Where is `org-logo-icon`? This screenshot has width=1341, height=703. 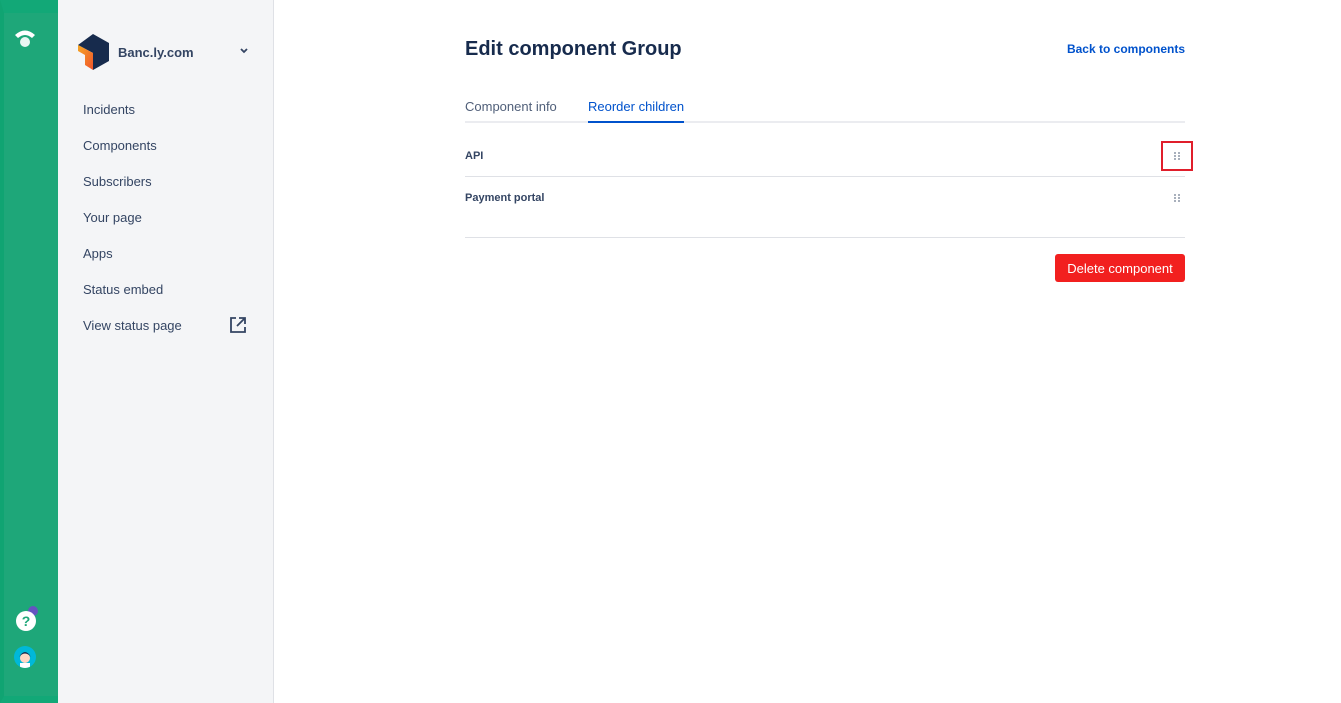
org-logo-icon is located at coordinates (93, 52).